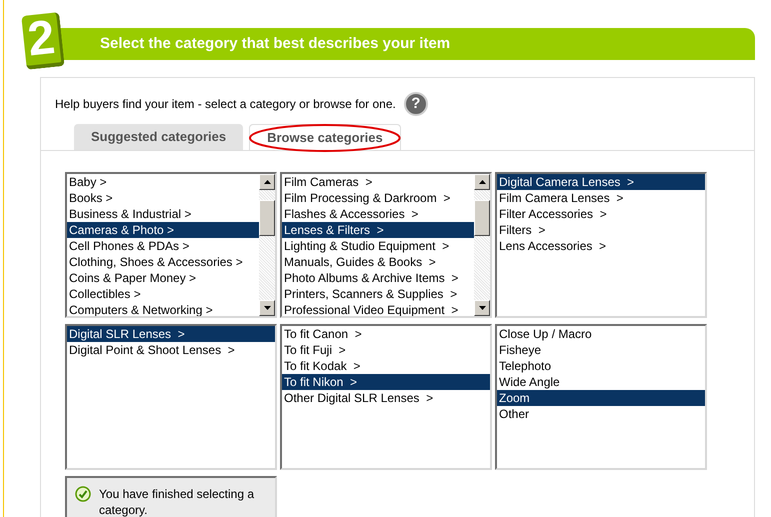  What do you see at coordinates (163, 246) in the screenshot?
I see `category-option: Cell Phones & PDAs >` at bounding box center [163, 246].